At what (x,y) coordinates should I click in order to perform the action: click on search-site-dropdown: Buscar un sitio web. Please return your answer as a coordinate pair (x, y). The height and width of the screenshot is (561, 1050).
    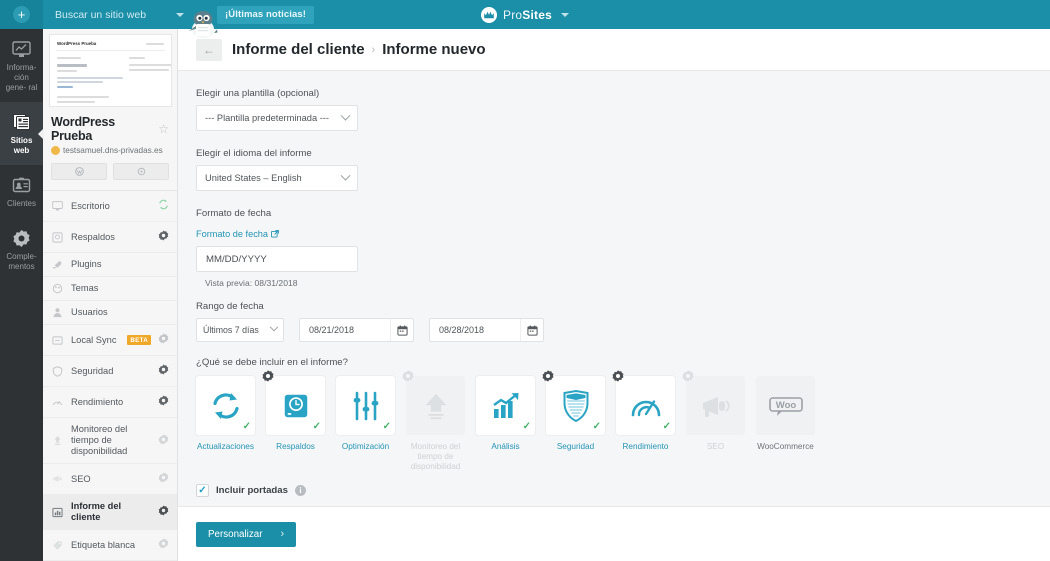
    Looking at the image, I should click on (118, 14).